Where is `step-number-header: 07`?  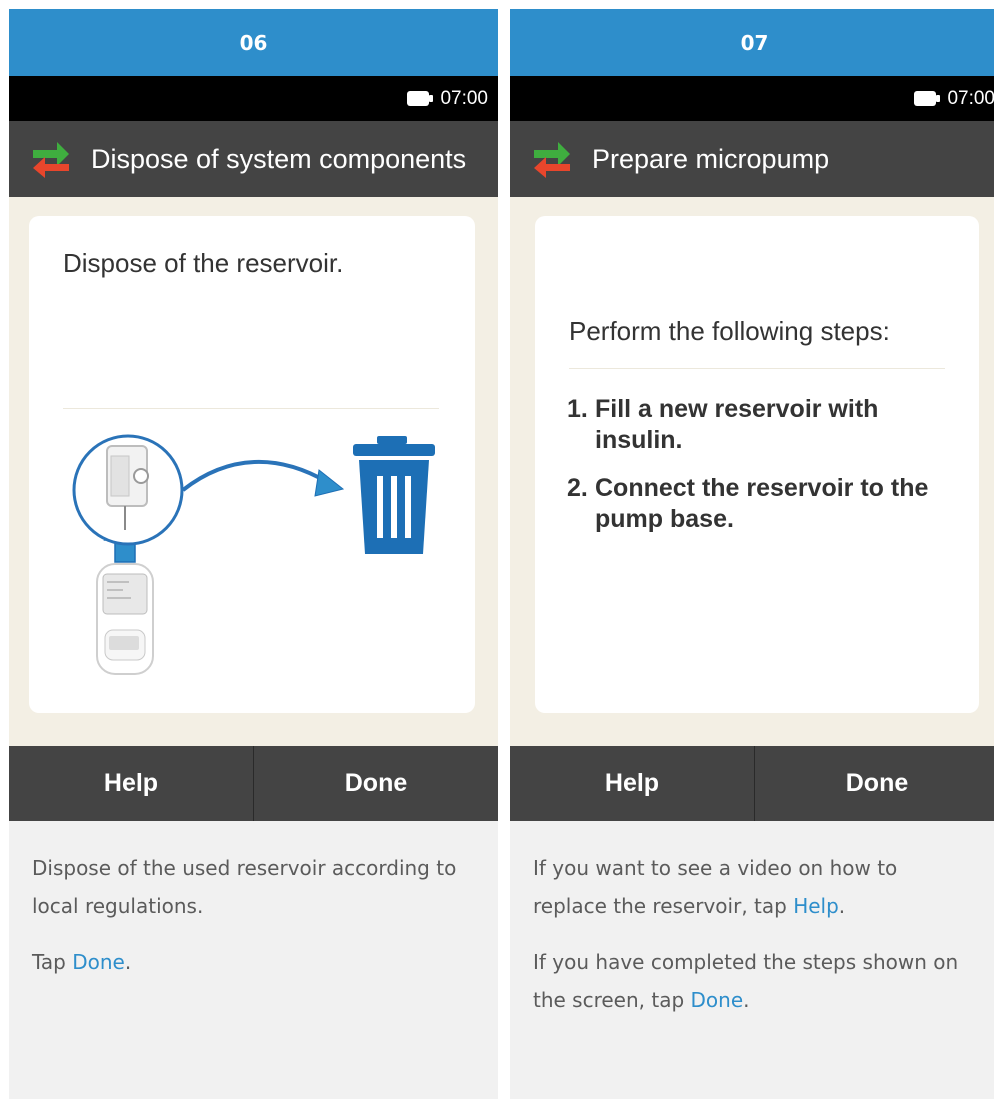
step-number-header: 07 is located at coordinates (752, 42).